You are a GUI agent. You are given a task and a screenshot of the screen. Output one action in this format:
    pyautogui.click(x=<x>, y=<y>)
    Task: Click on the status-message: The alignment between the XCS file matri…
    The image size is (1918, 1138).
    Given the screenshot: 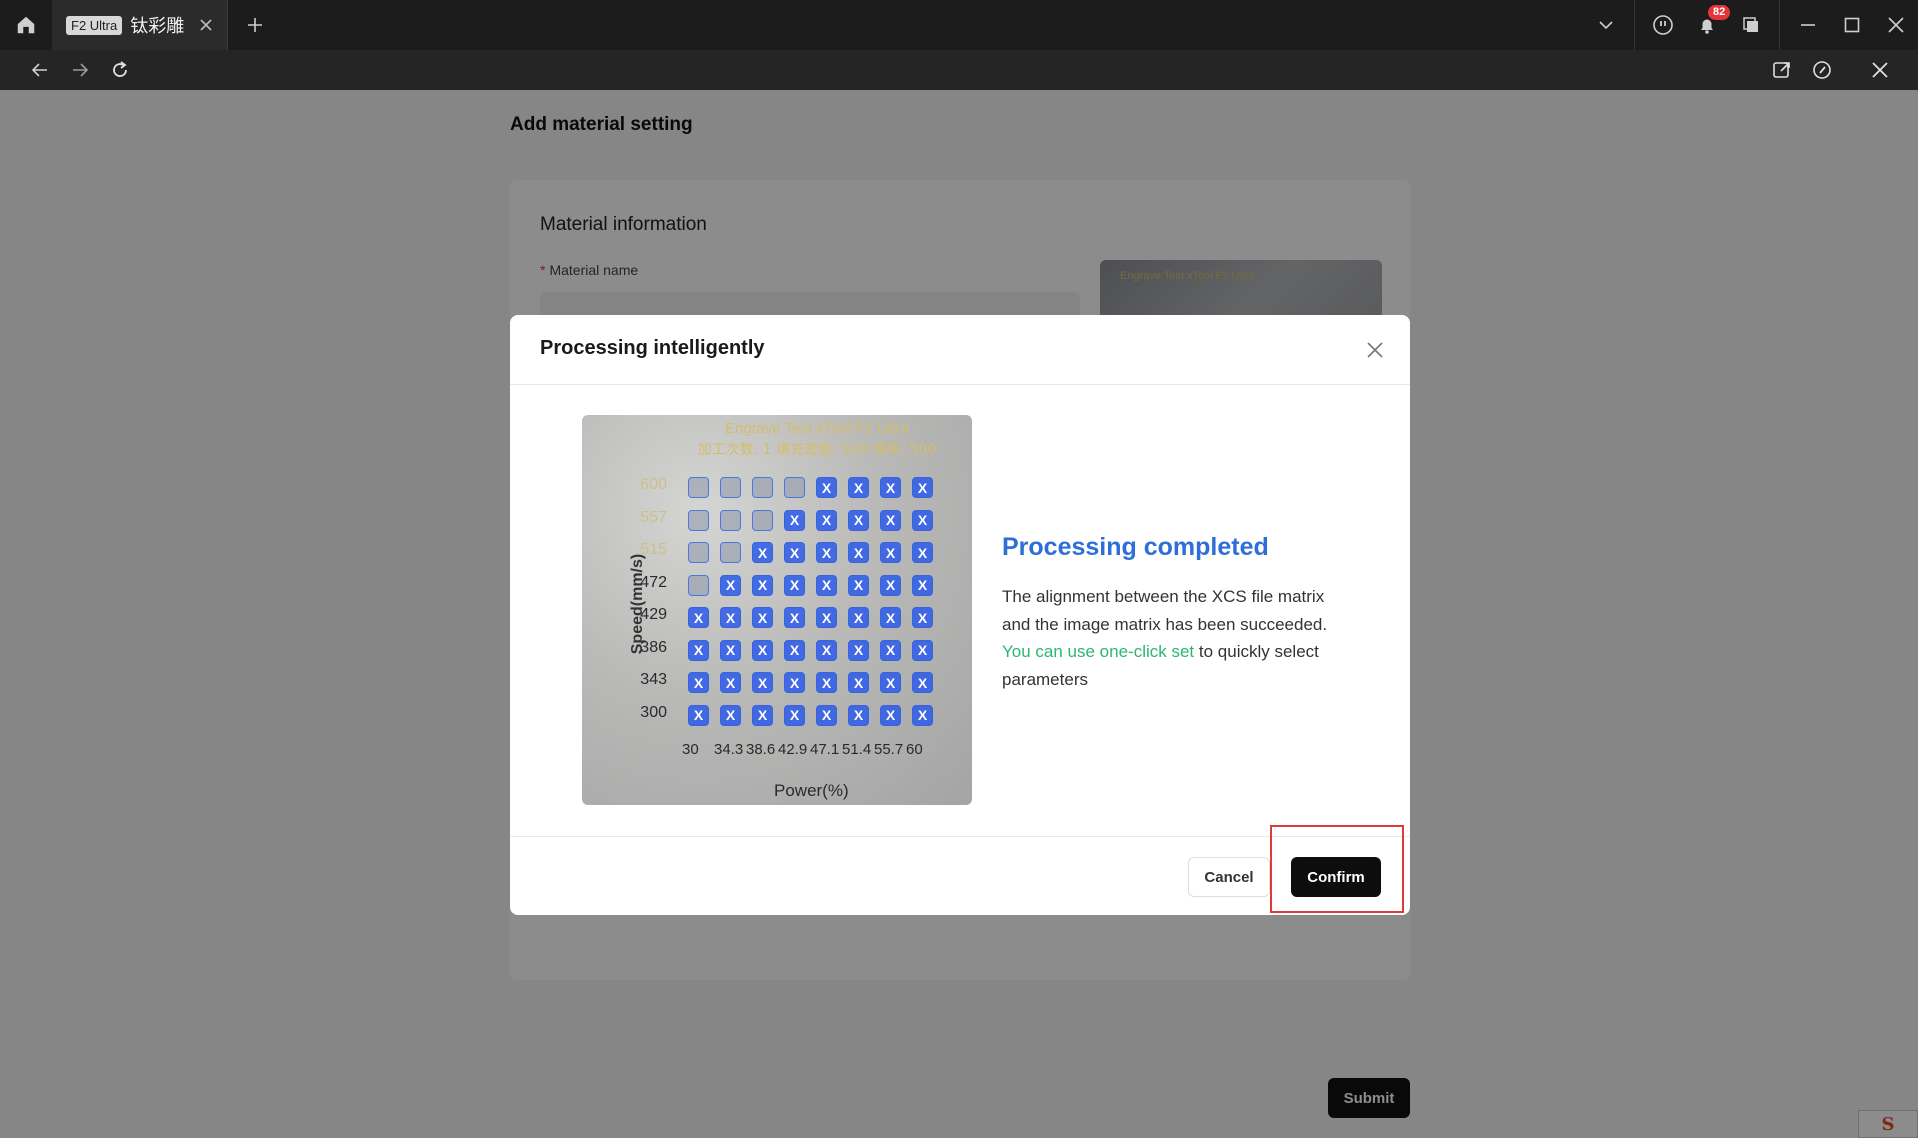 What is the action you would take?
    pyautogui.click(x=1172, y=638)
    